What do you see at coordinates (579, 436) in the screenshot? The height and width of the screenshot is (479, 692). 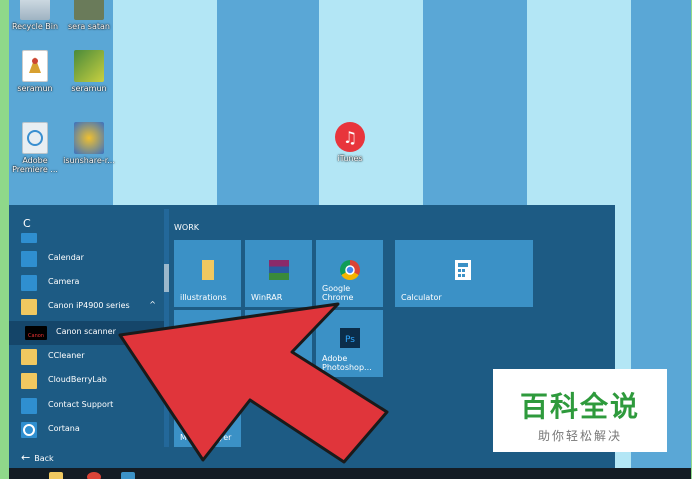 I see `watermark-subtitle: 助你轻松解决` at bounding box center [579, 436].